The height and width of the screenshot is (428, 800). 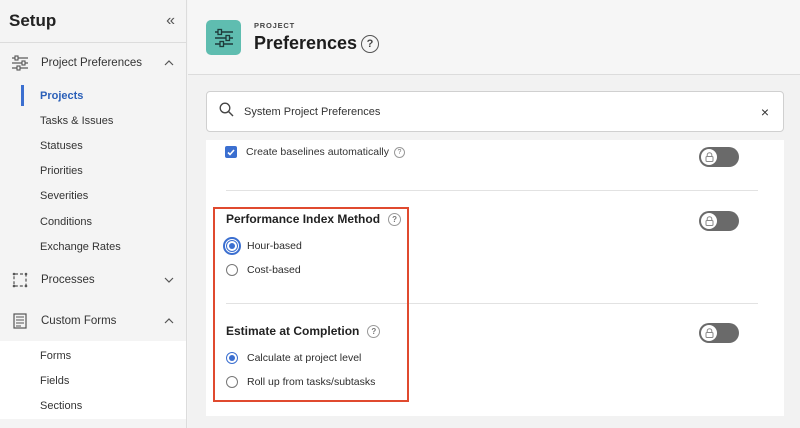 What do you see at coordinates (719, 157) in the screenshot?
I see `lock-toggle` at bounding box center [719, 157].